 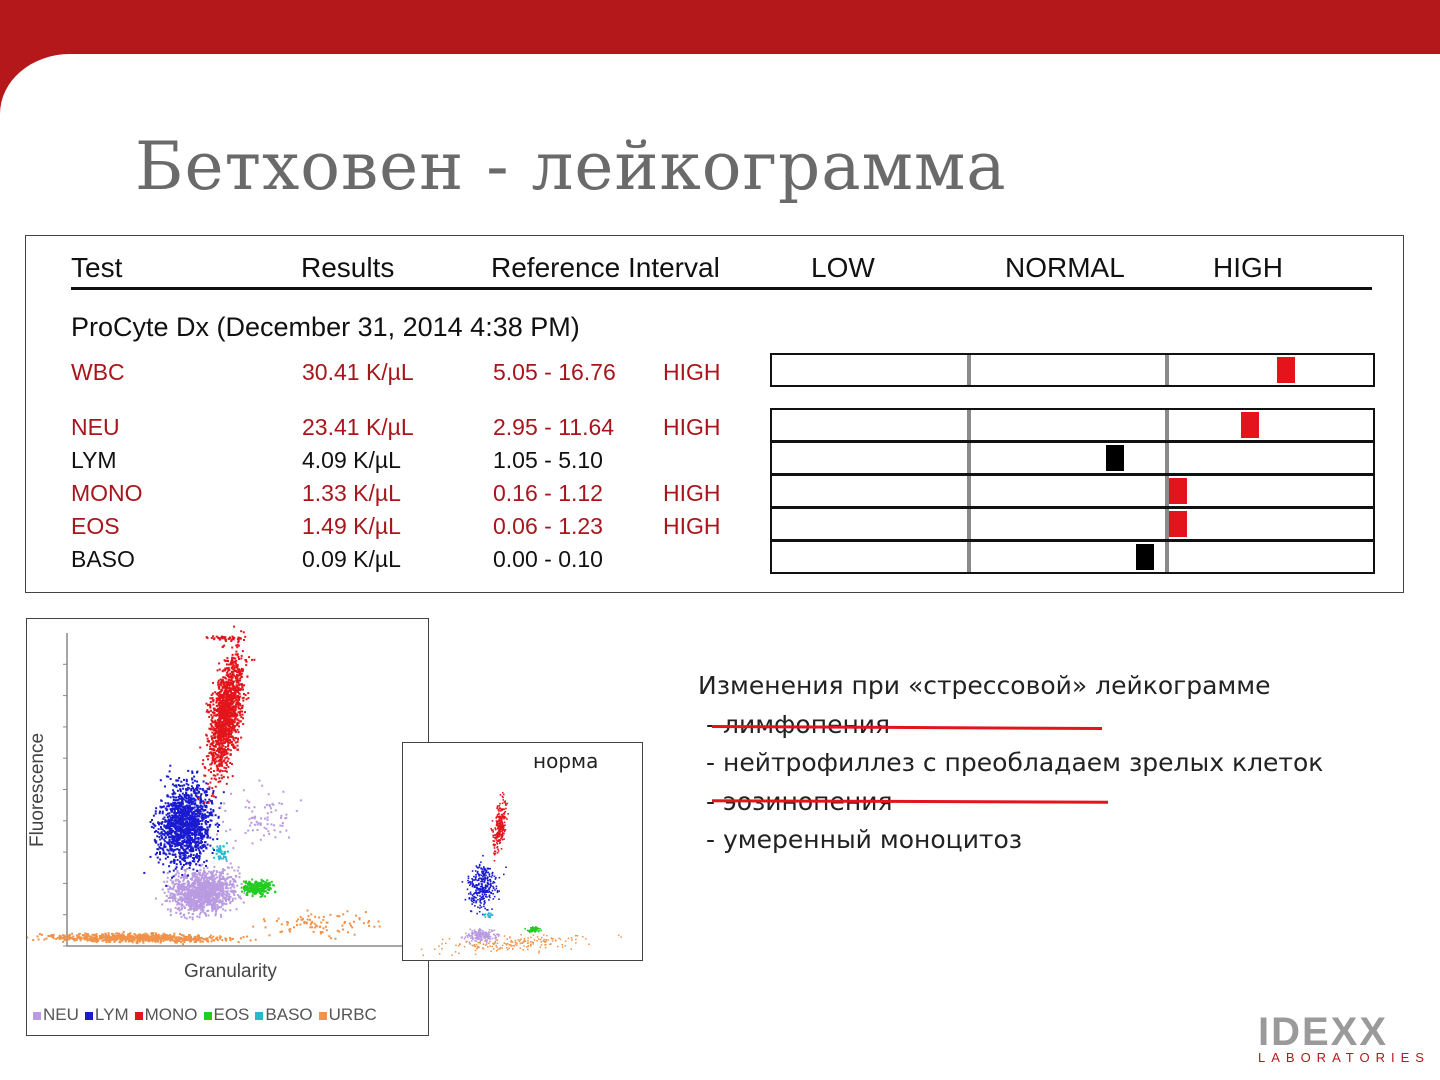 I want to click on top-banner, so click(x=720, y=27).